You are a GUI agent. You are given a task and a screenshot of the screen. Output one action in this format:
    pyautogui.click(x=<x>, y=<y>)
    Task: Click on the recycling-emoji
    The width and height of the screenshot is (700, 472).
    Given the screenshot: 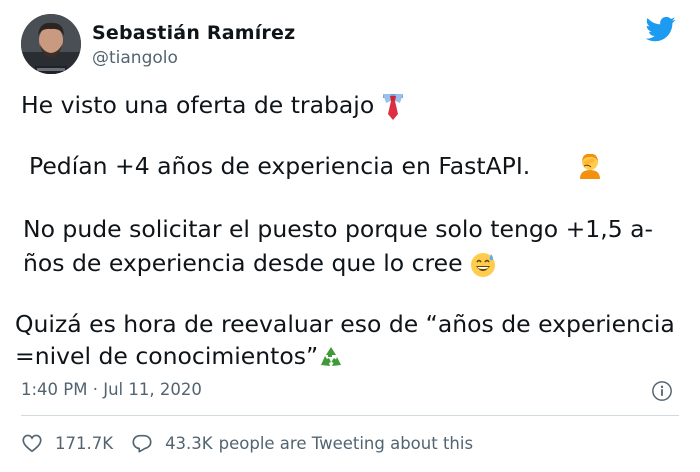 What is the action you would take?
    pyautogui.click(x=331, y=356)
    